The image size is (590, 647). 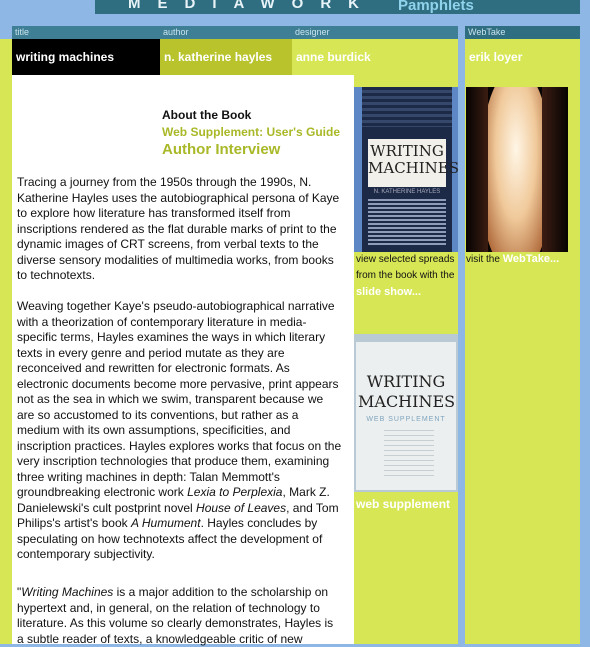 What do you see at coordinates (522, 57) in the screenshot?
I see `webtake-value: erik loyer` at bounding box center [522, 57].